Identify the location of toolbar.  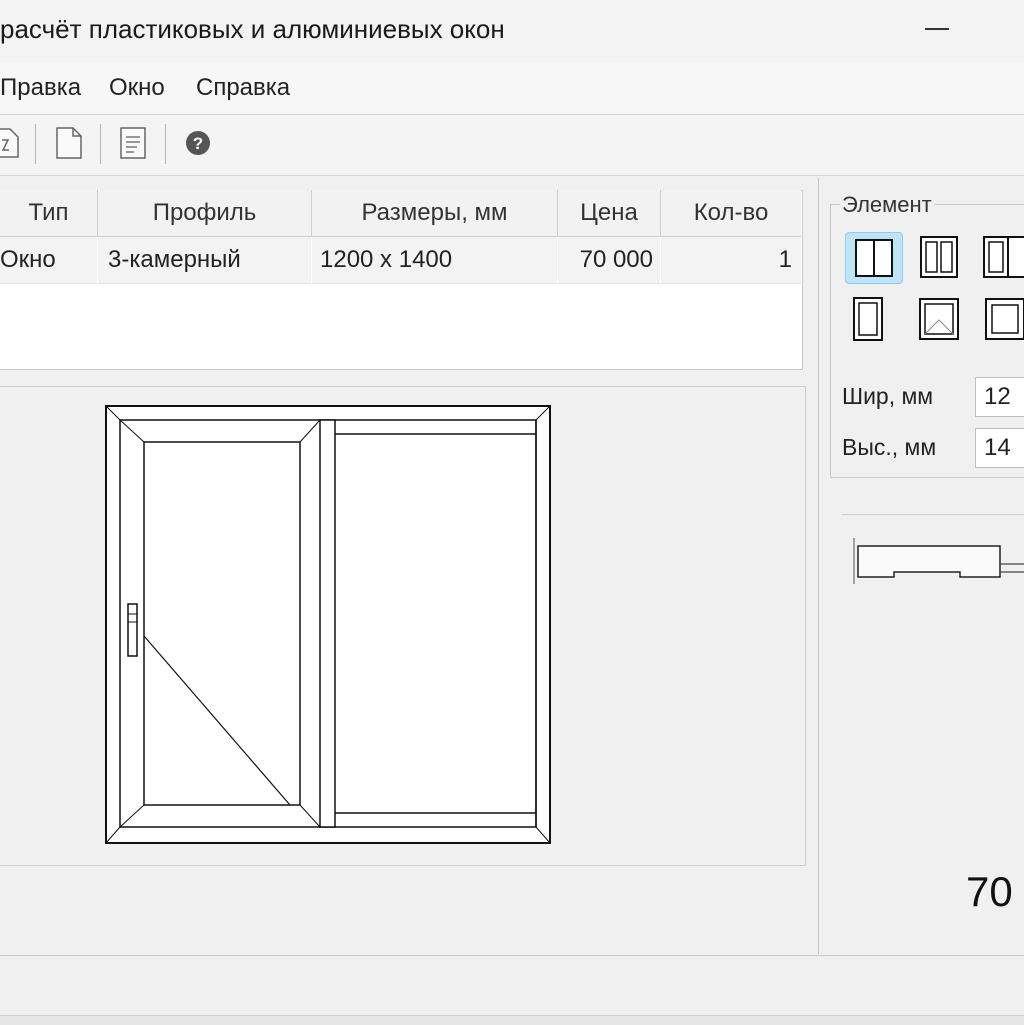
(512, 145).